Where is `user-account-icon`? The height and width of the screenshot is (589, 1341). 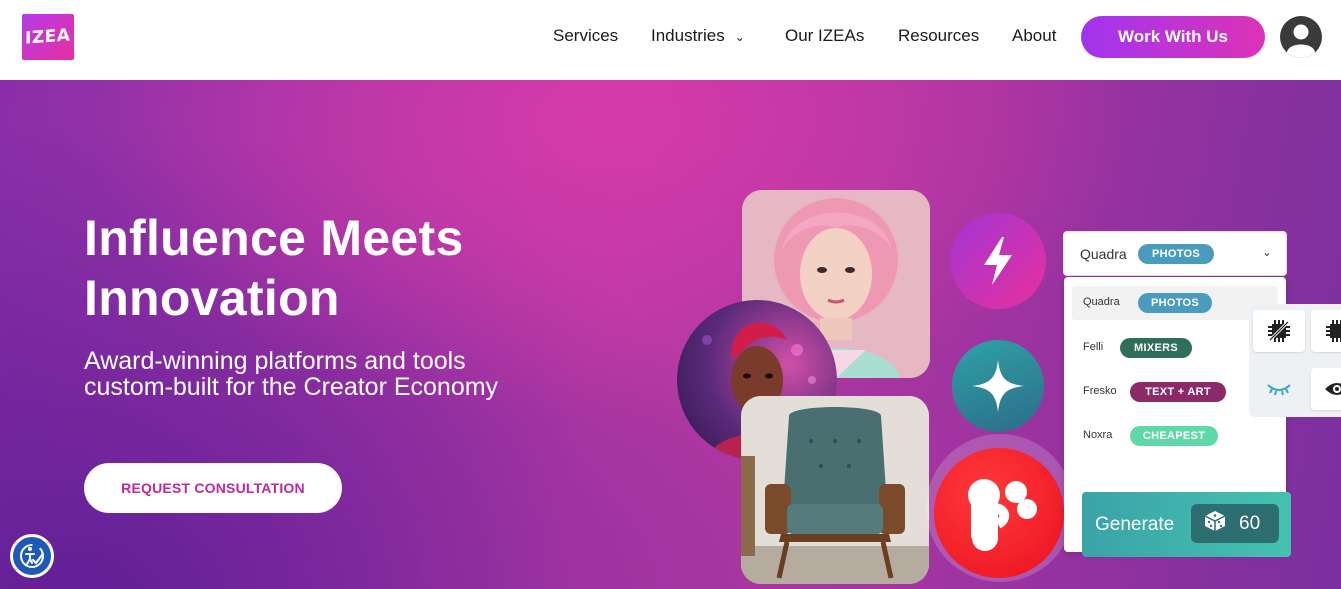 user-account-icon is located at coordinates (1301, 37).